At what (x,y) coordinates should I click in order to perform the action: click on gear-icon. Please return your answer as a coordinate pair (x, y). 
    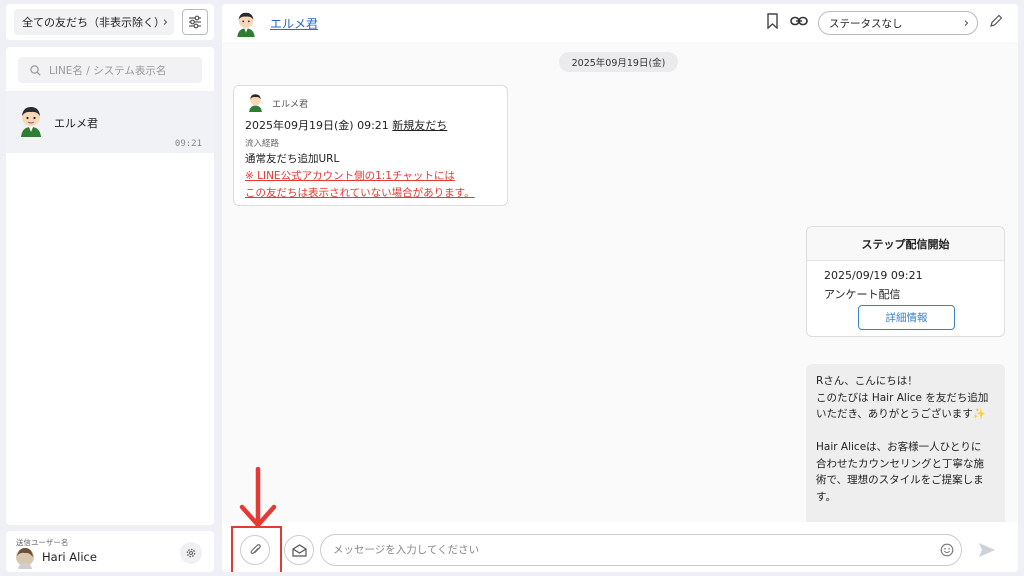
    Looking at the image, I should click on (191, 553).